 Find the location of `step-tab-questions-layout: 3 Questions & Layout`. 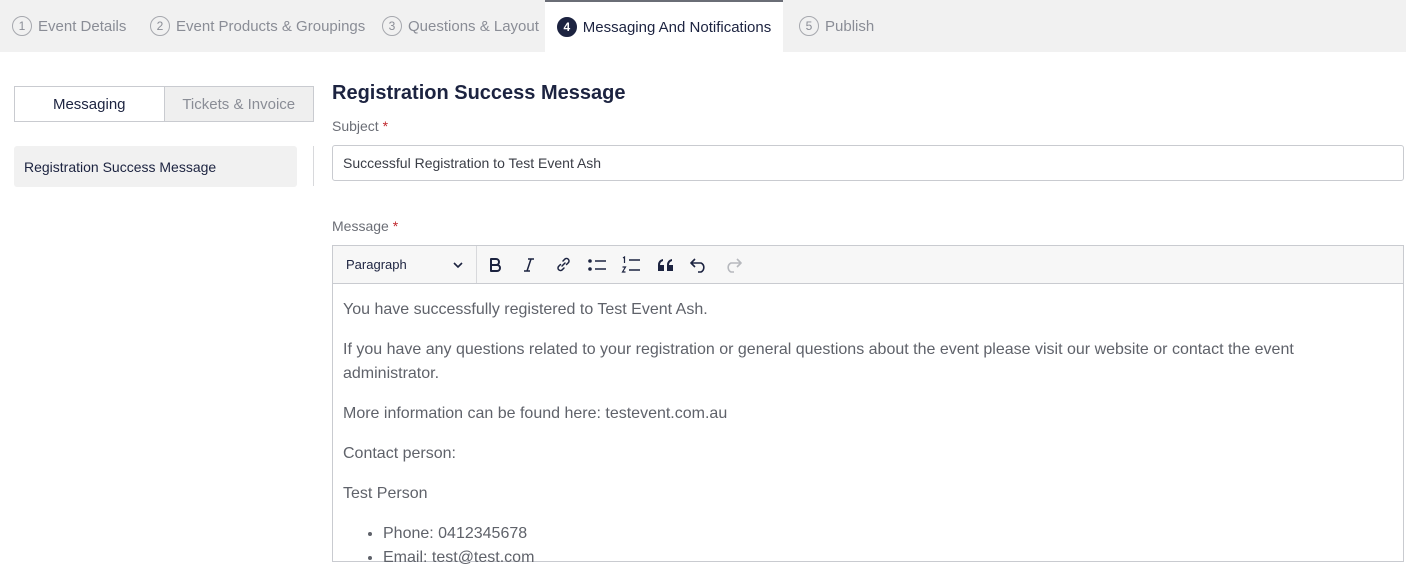

step-tab-questions-layout: 3 Questions & Layout is located at coordinates (460, 26).